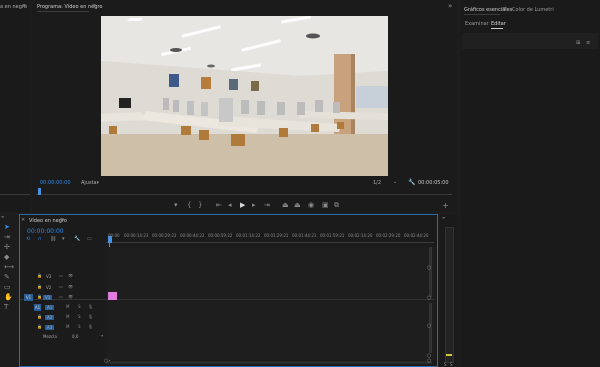  Describe the element at coordinates (267, 205) in the screenshot. I see `go-to-out-icon: ⇥` at that location.